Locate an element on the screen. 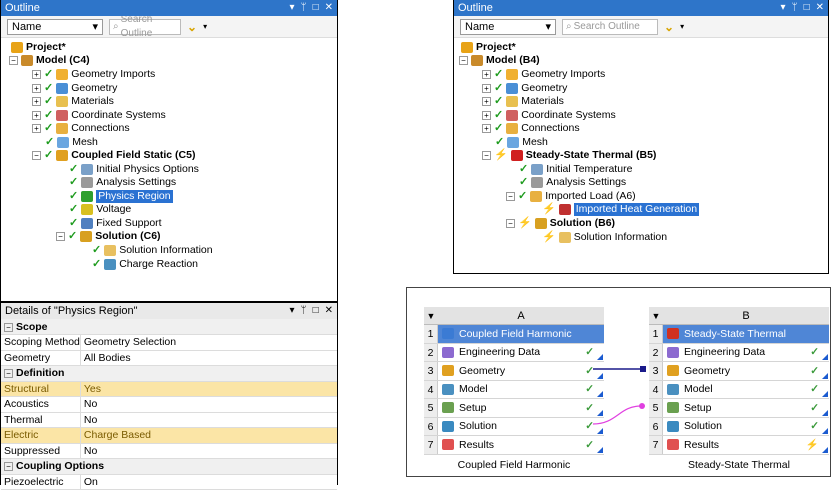 The image size is (833, 490). details-row: Electric Charge Based is located at coordinates (169, 435).